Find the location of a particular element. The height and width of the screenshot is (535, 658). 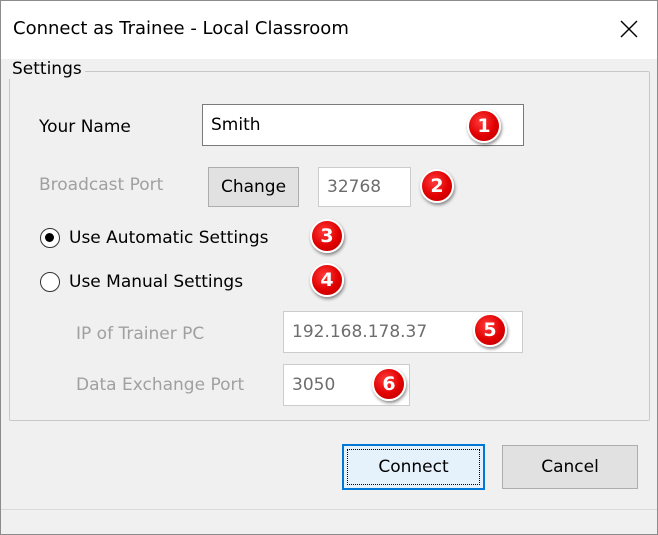

callout-badge-6: 6 is located at coordinates (389, 384).